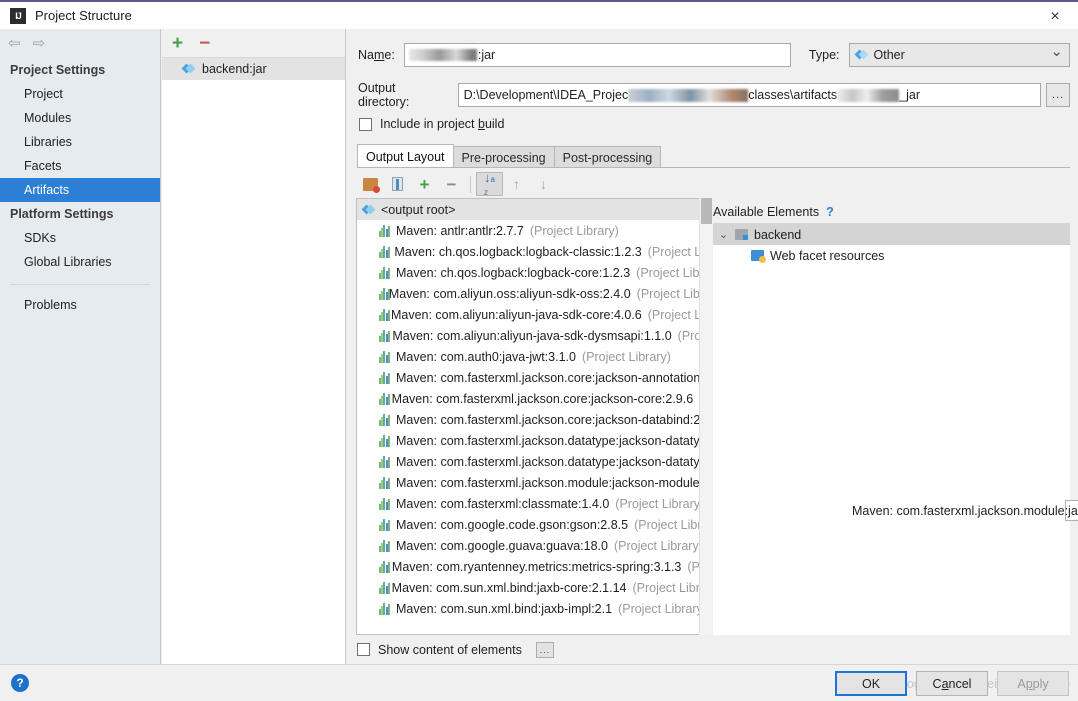 Image resolution: width=1078 pixels, height=701 pixels. What do you see at coordinates (952, 683) in the screenshot?
I see `cancel-button: Cancel` at bounding box center [952, 683].